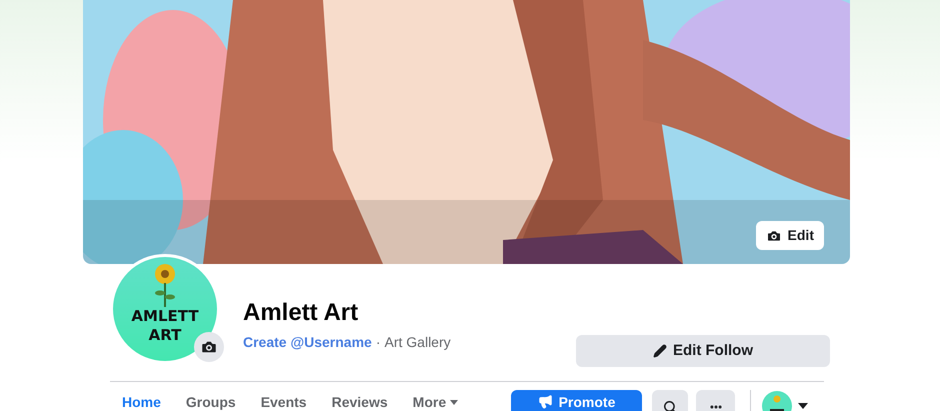 This screenshot has width=940, height=411. What do you see at coordinates (576, 400) in the screenshot?
I see `promote-button: Promote` at bounding box center [576, 400].